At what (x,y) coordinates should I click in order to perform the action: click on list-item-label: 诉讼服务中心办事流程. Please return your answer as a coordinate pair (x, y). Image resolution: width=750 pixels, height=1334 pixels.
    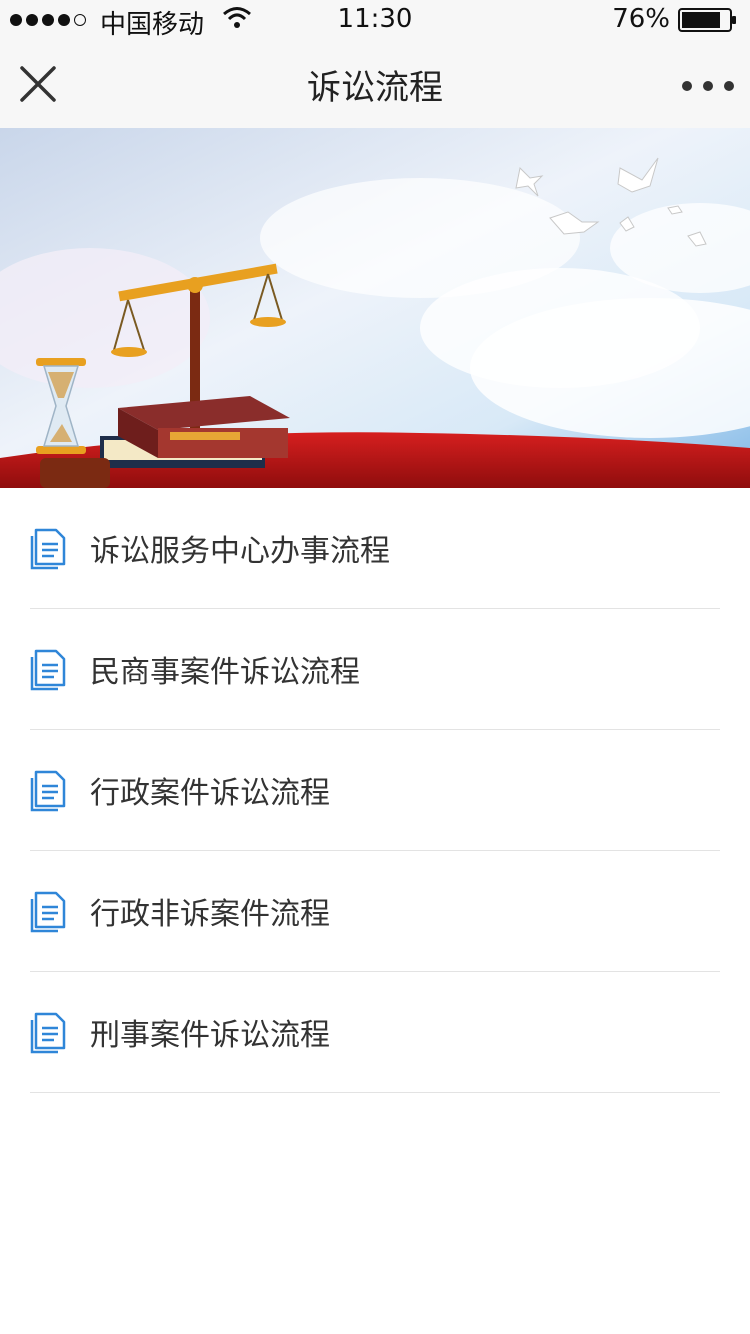
    Looking at the image, I should click on (240, 551).